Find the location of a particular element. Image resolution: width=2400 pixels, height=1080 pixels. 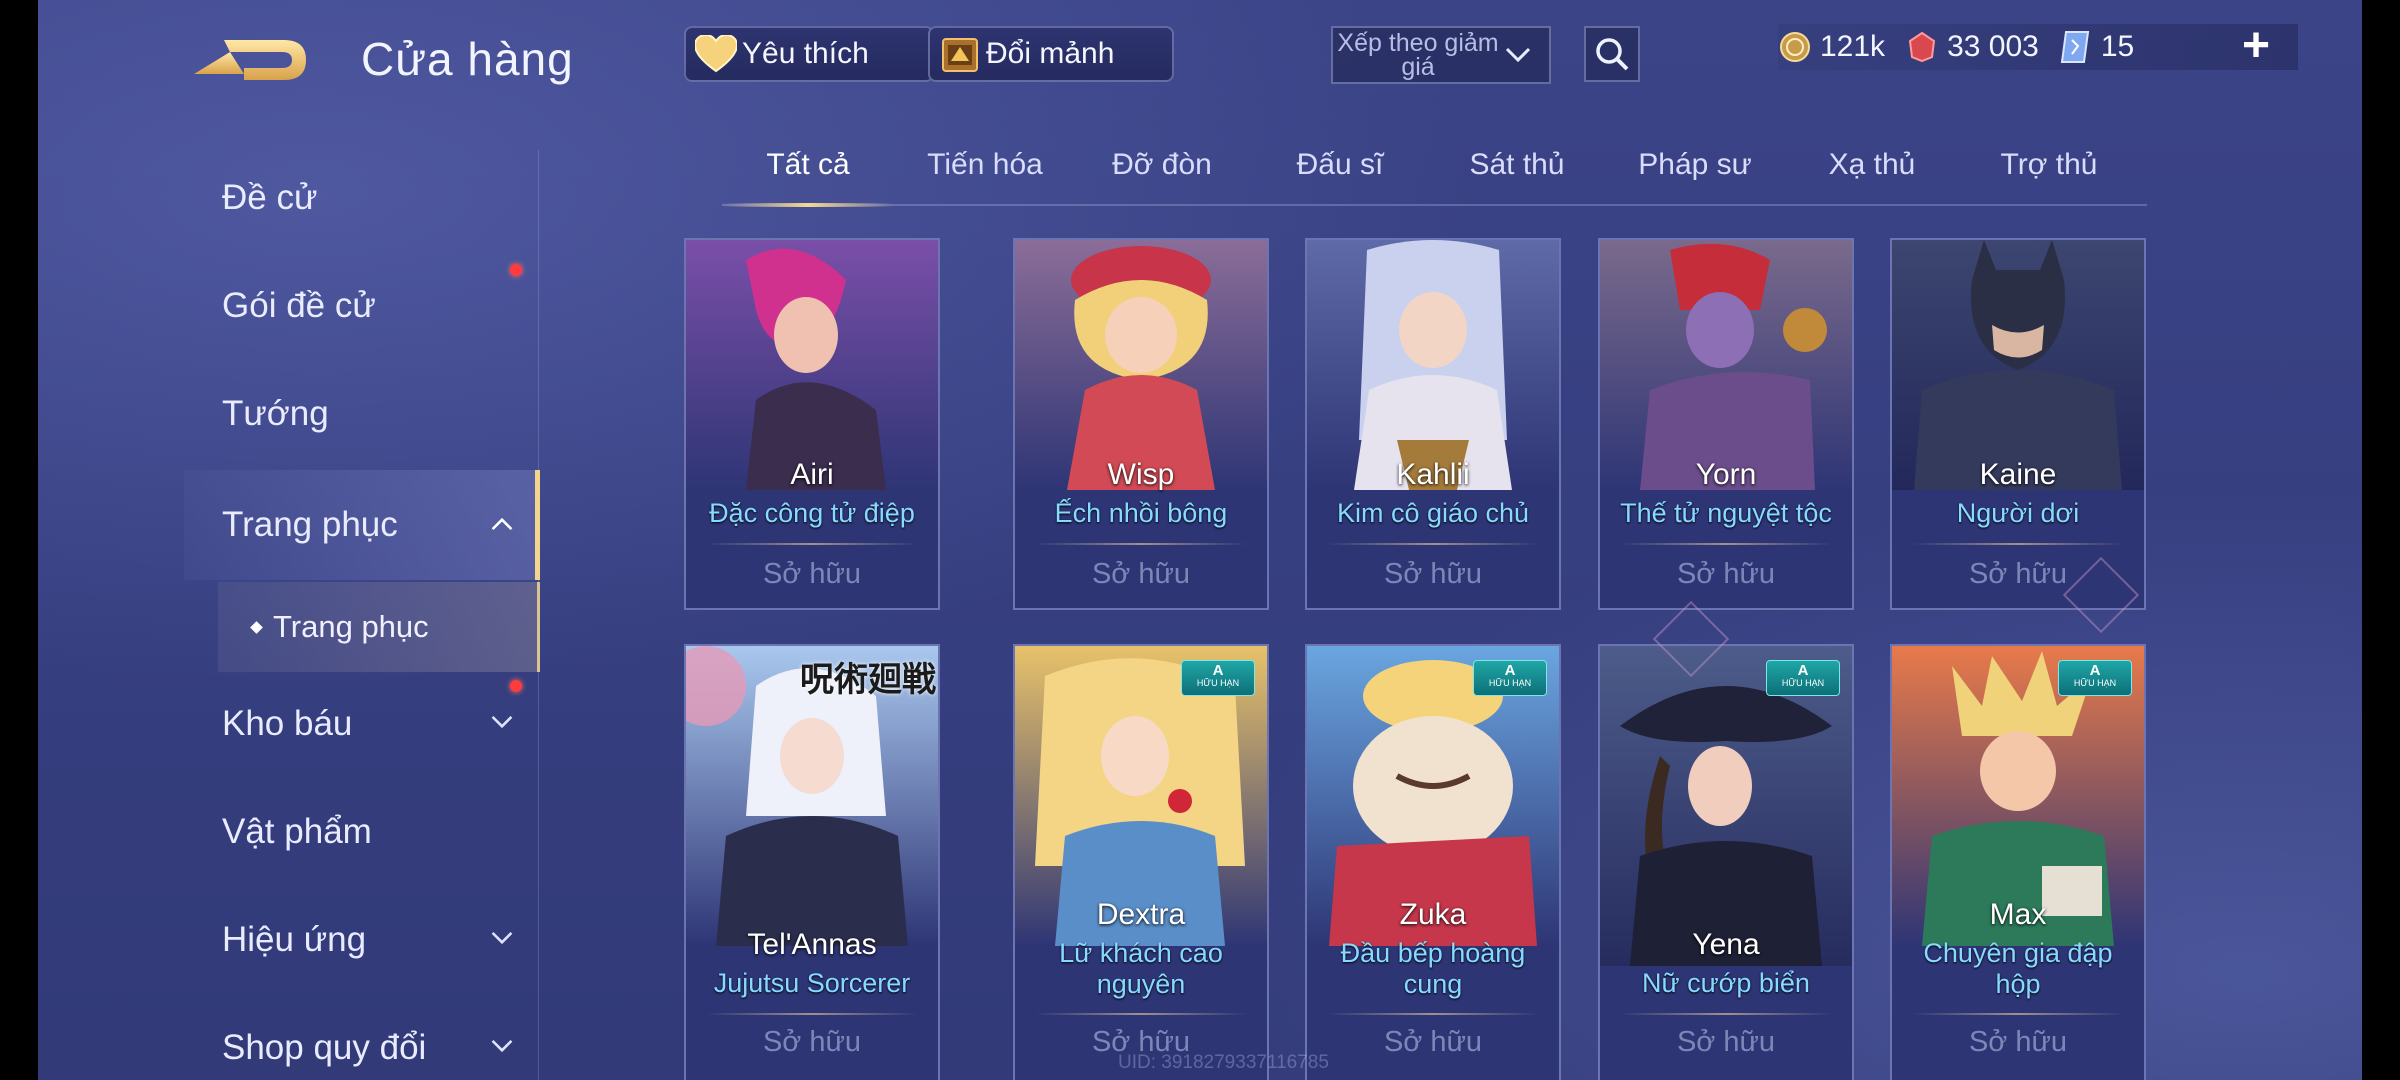

skin-card: Kahlii Kim cô giáo chủ Sở hữu is located at coordinates (1433, 424).